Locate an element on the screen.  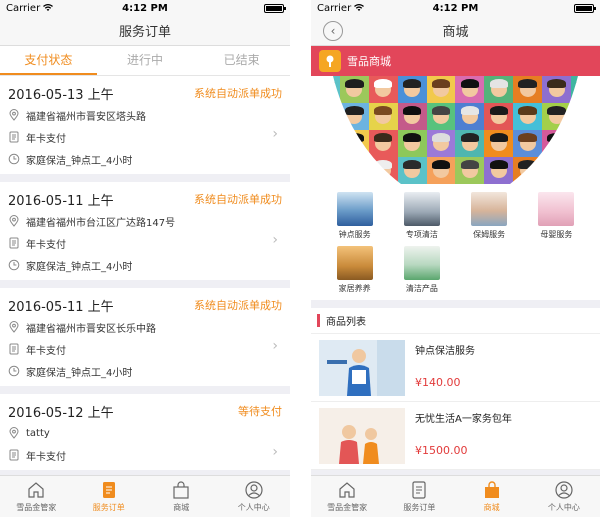
page-title: 商城 is located at coordinates (455, 32).